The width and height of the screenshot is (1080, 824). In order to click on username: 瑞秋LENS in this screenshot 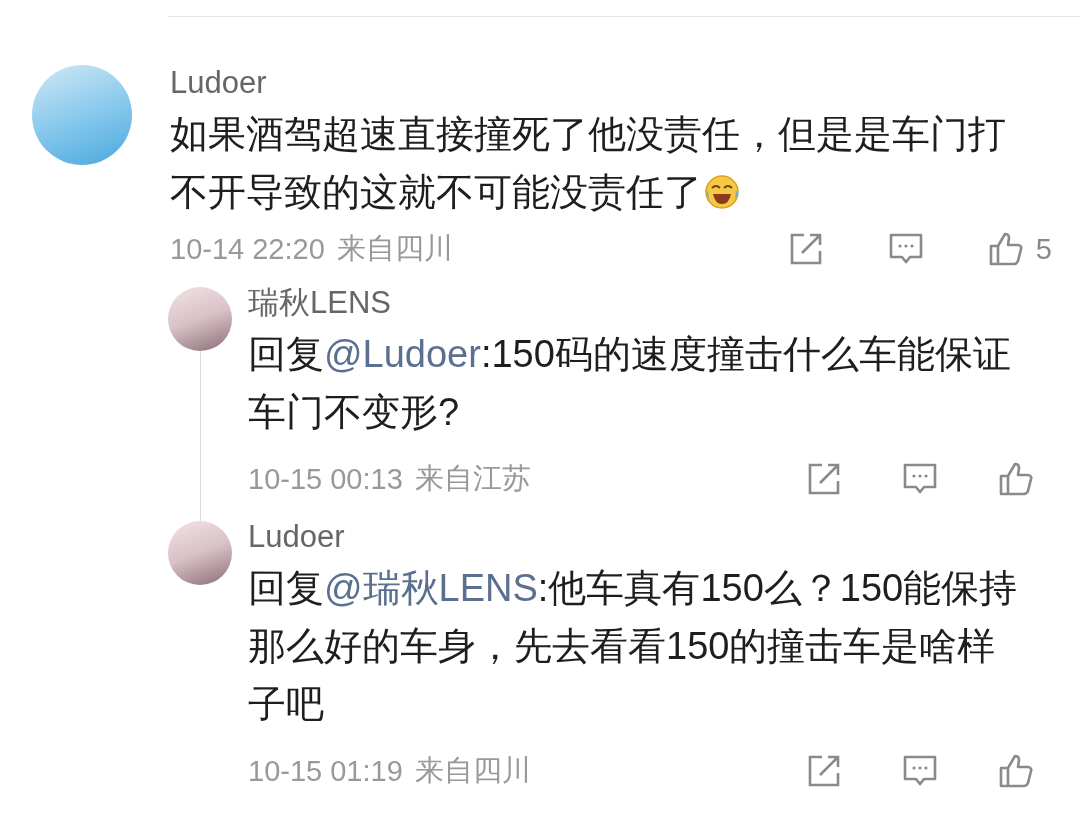, I will do `click(645, 303)`.